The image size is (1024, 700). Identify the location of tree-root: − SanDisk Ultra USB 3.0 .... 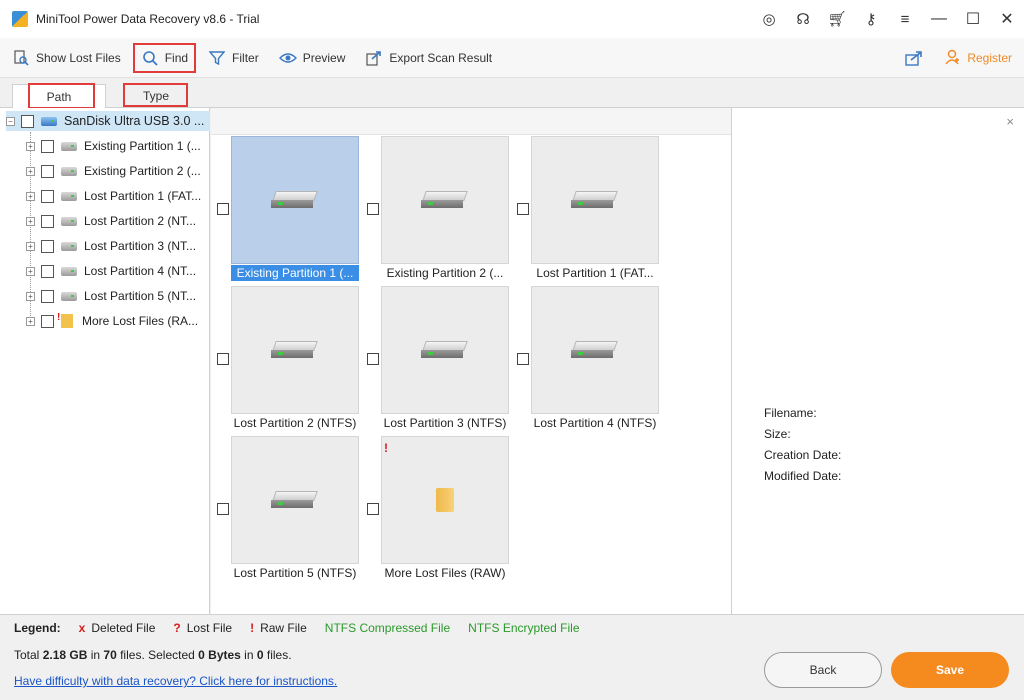
(108, 121).